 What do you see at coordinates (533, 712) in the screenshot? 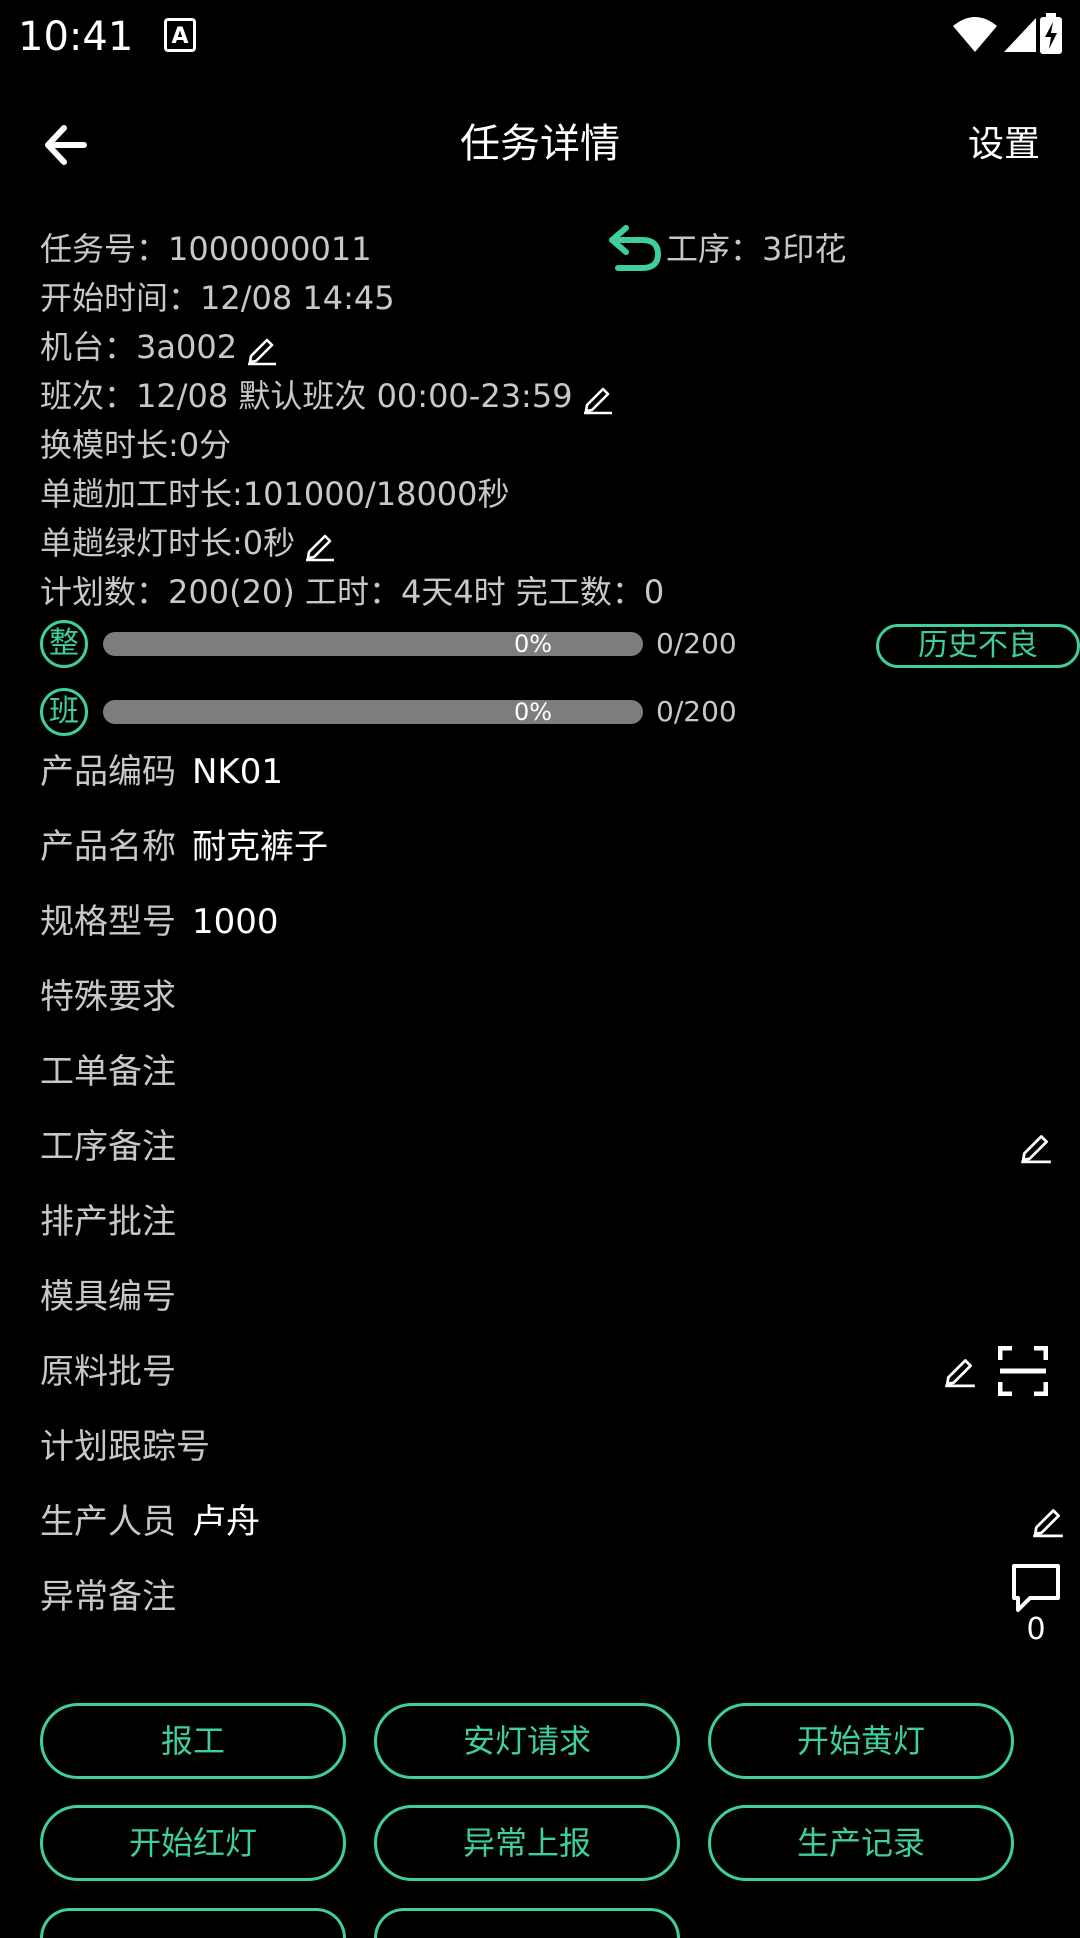
I see `shift-progress-percent: 0%` at bounding box center [533, 712].